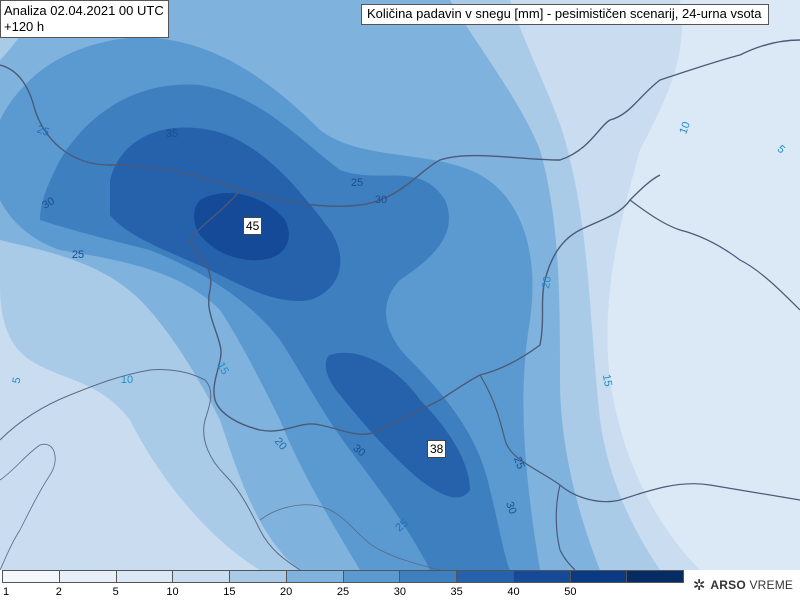  I want to click on legend-tick-label: 15, so click(229, 592).